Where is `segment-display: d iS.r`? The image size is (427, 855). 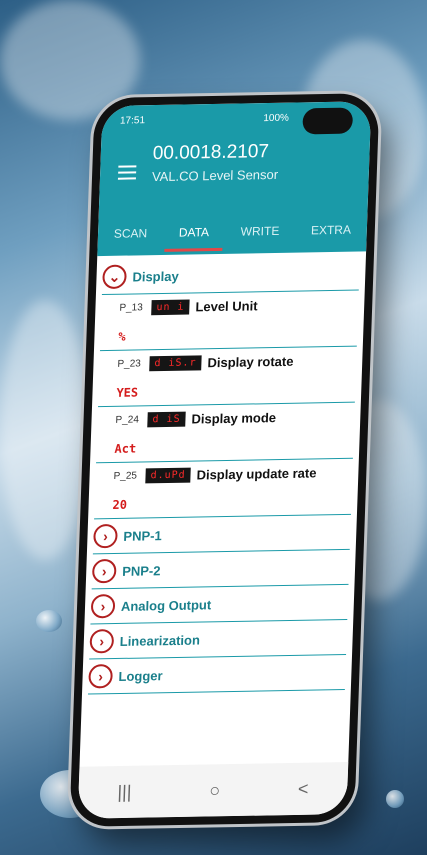
segment-display: d iS.r is located at coordinates (175, 363).